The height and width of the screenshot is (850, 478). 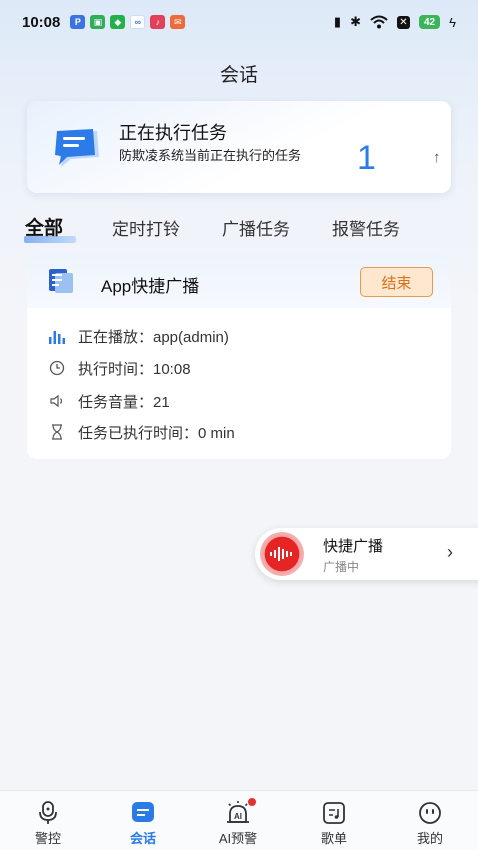 I want to click on music-icon: ♪, so click(x=158, y=22).